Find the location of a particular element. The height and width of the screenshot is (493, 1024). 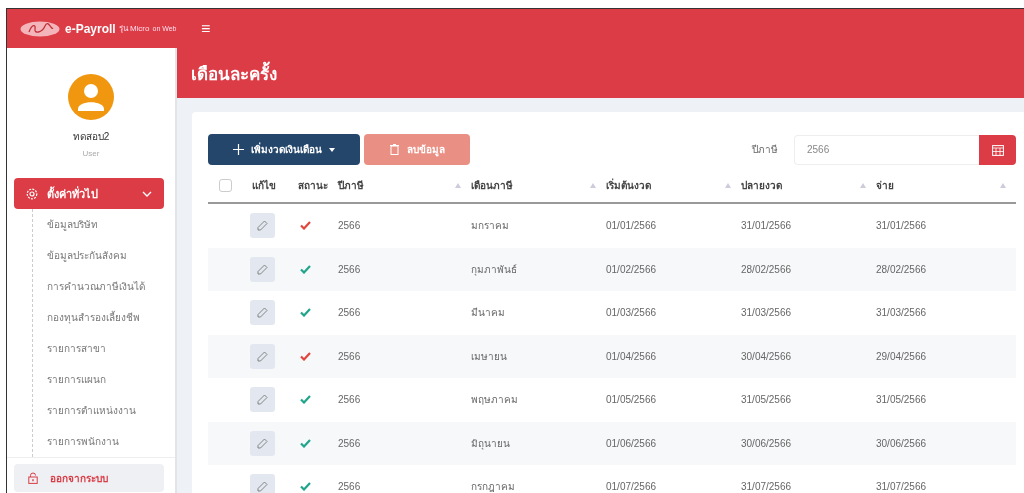

sidebar-item: กองทุนสำรองเลี้ยงชีพ is located at coordinates (100, 317).